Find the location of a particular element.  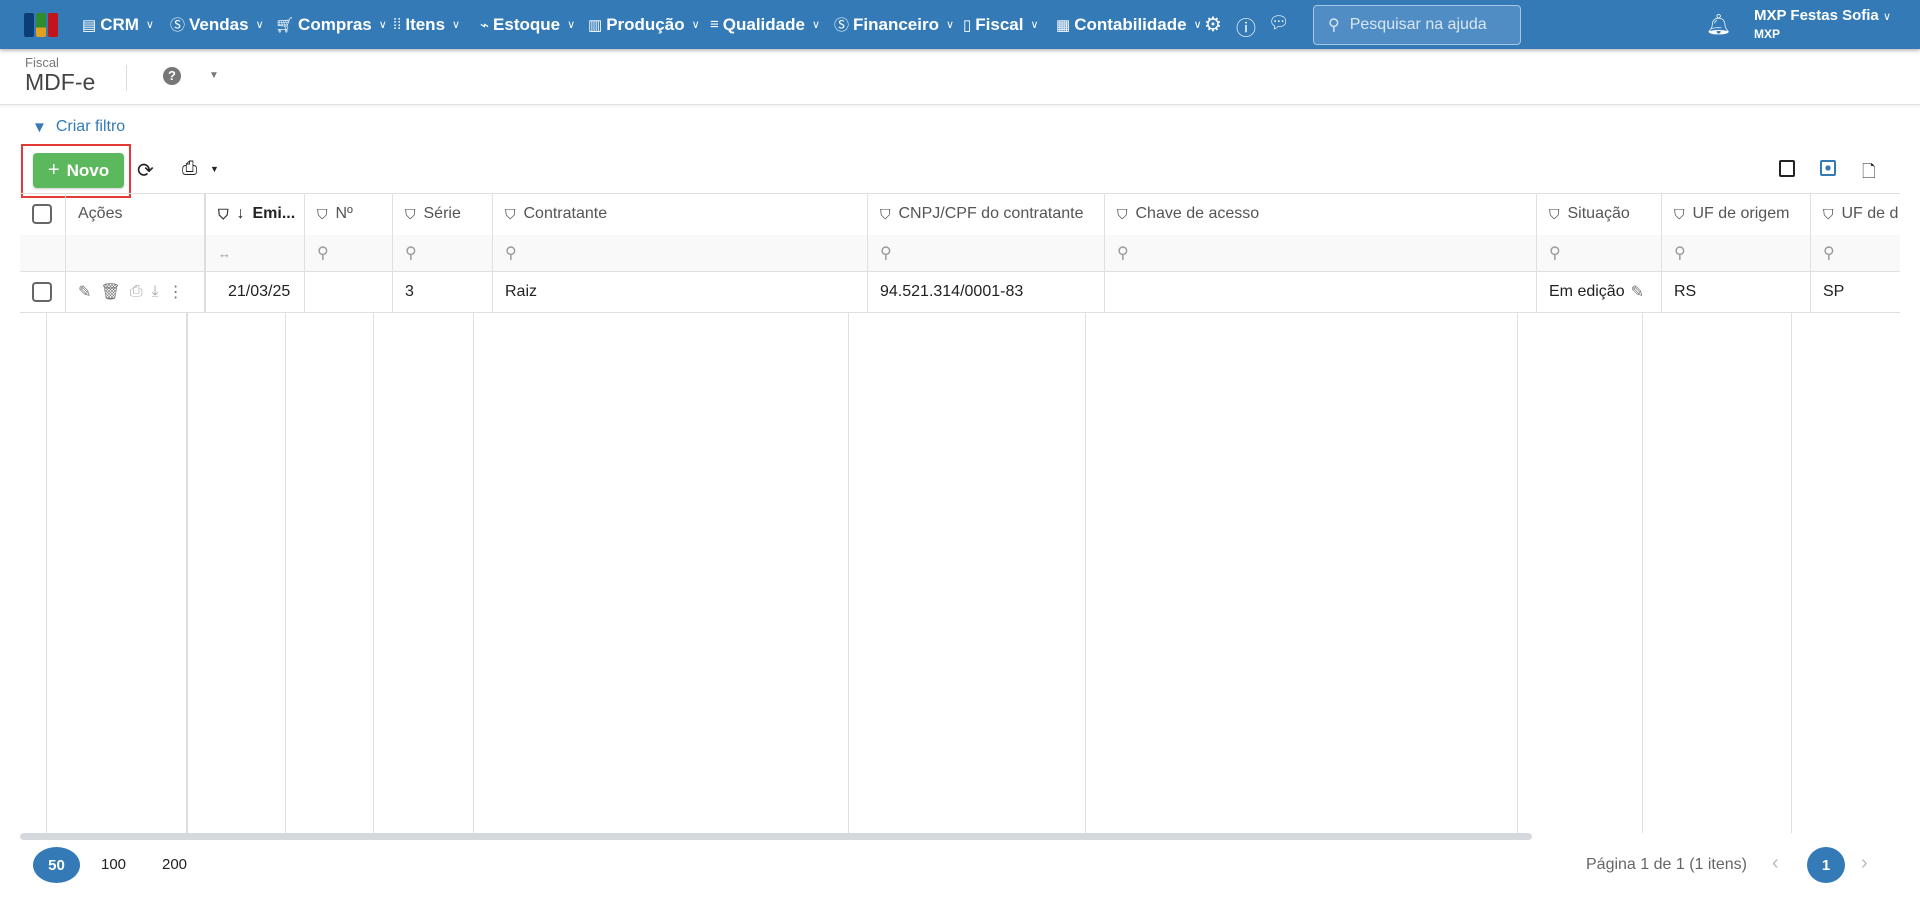

date-range-filter: ↔ is located at coordinates (255, 253).